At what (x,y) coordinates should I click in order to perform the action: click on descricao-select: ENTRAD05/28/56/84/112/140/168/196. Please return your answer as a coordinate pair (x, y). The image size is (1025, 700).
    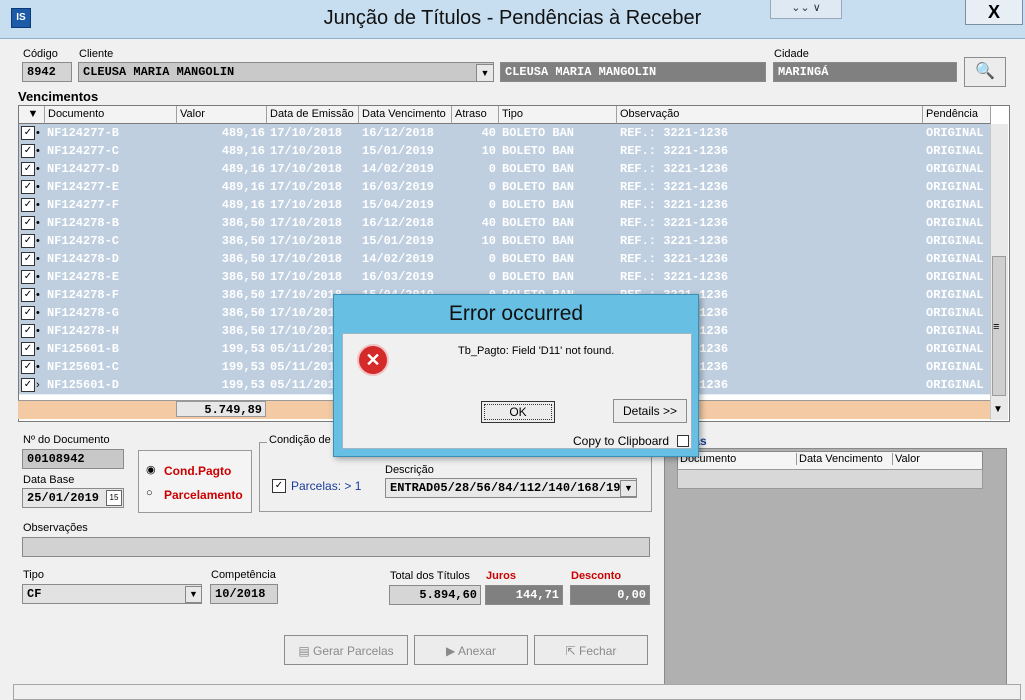
    Looking at the image, I should click on (511, 488).